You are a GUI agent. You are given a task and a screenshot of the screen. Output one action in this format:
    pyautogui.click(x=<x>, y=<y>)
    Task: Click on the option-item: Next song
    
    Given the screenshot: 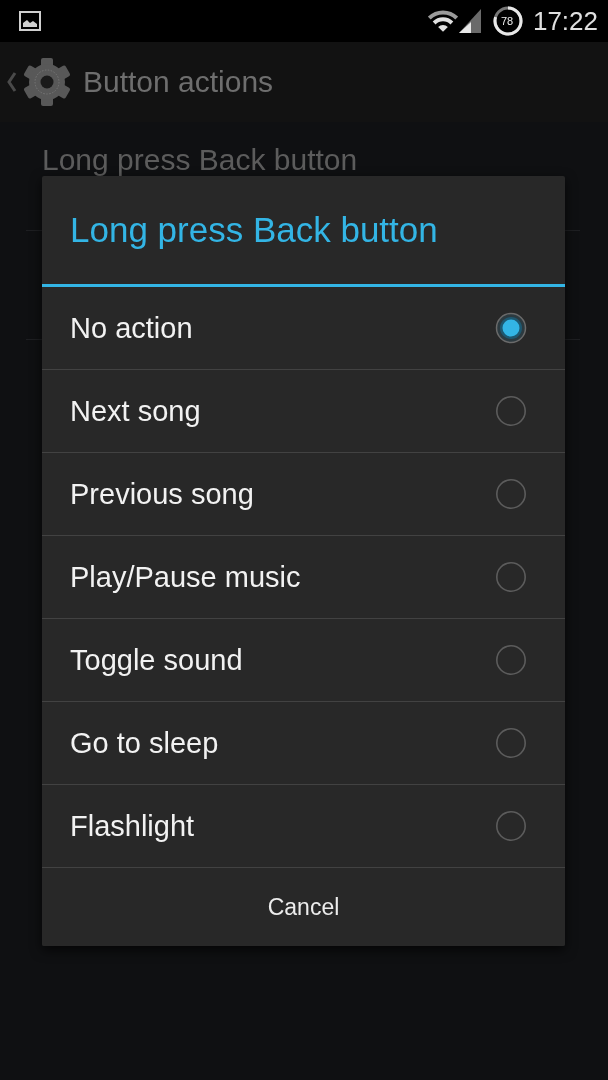 What is the action you would take?
    pyautogui.click(x=303, y=411)
    